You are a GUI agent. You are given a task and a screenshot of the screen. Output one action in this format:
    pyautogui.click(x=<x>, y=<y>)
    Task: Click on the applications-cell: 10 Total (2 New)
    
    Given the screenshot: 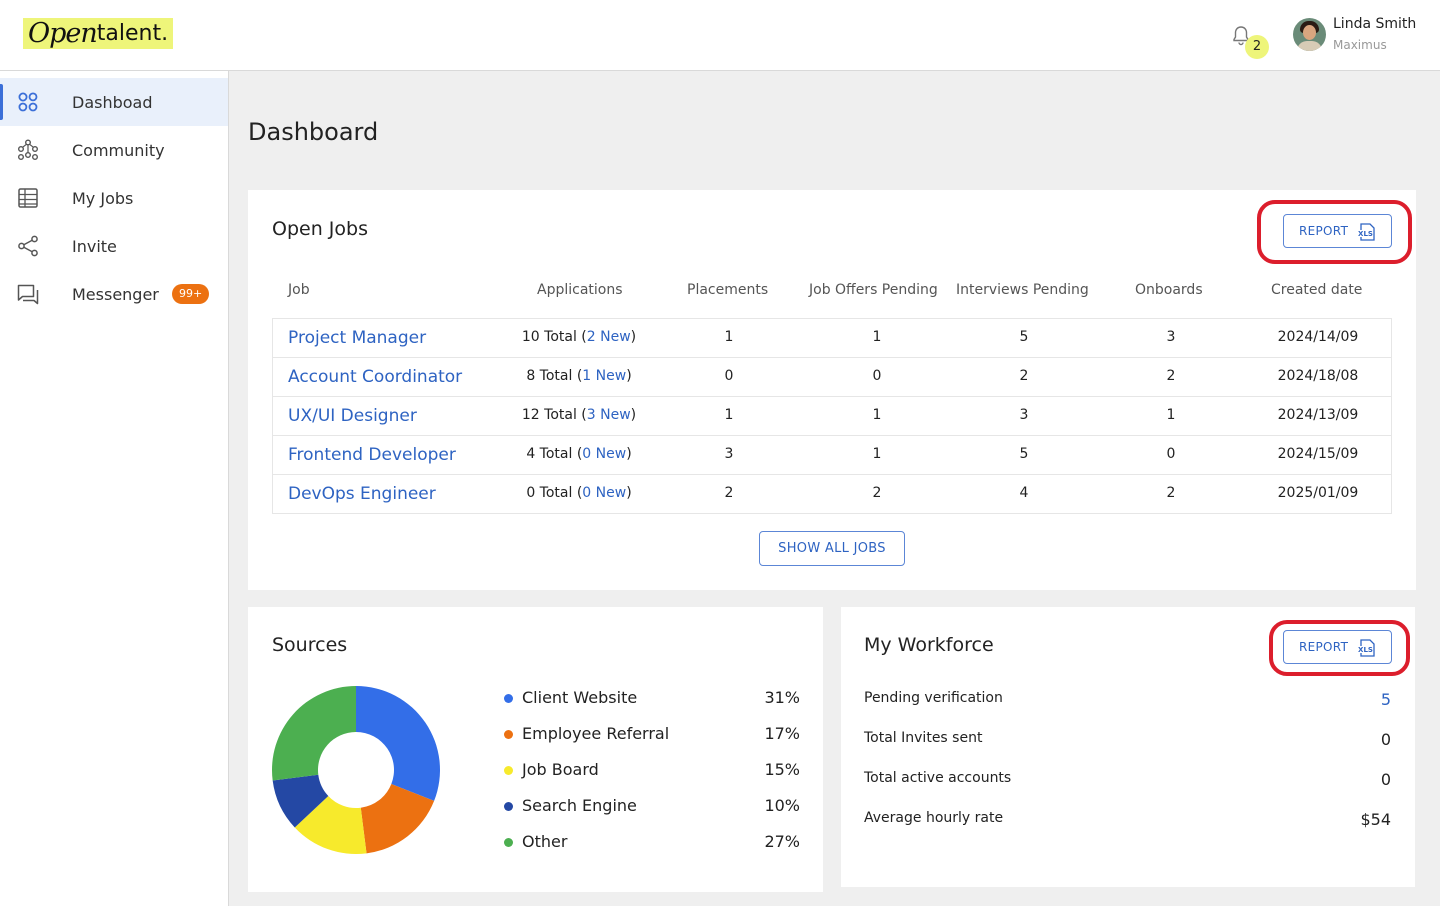 What is the action you would take?
    pyautogui.click(x=579, y=337)
    